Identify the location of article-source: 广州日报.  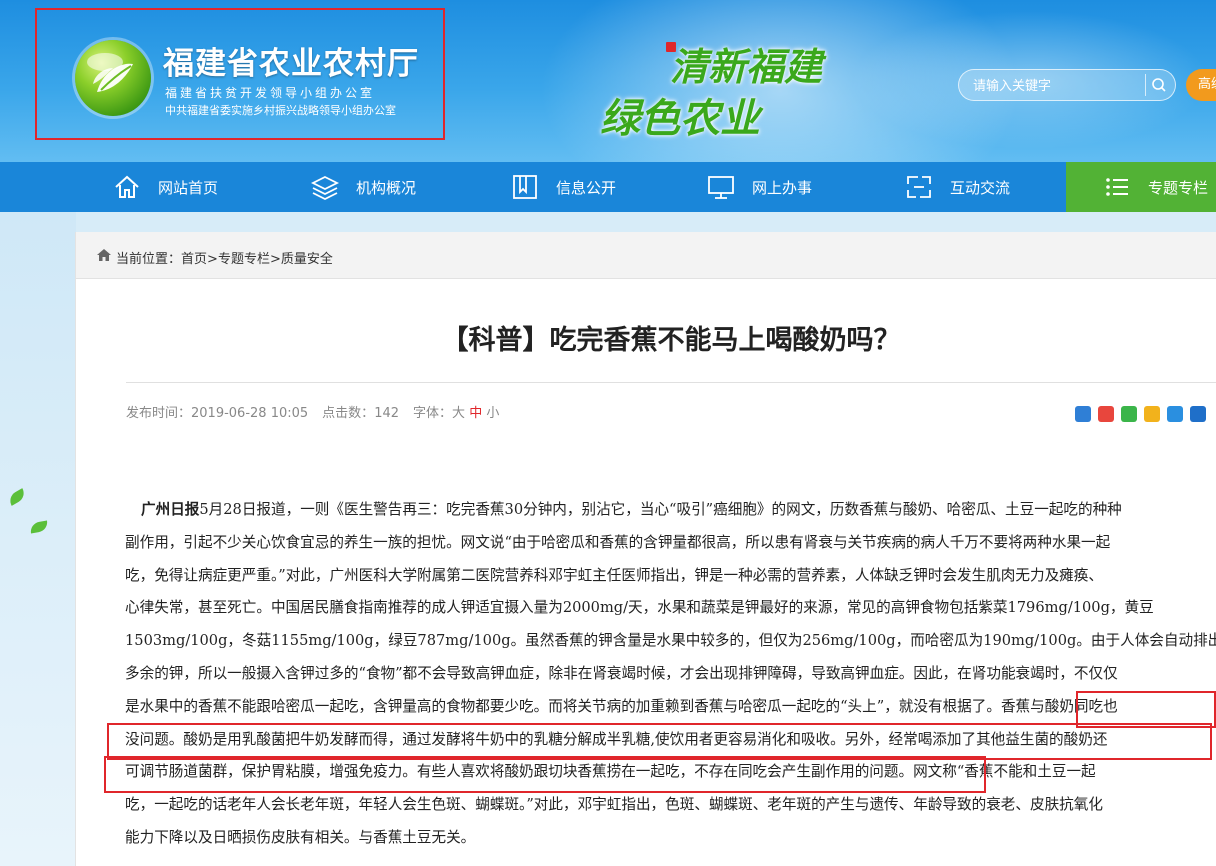
(170, 509).